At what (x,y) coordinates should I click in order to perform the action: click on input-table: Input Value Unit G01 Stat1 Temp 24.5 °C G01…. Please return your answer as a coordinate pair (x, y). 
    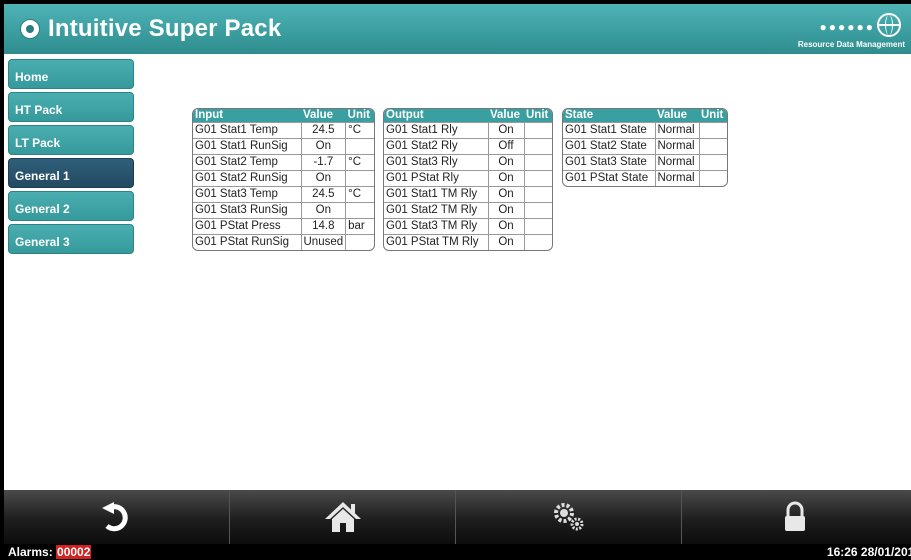
    Looking at the image, I should click on (283, 179).